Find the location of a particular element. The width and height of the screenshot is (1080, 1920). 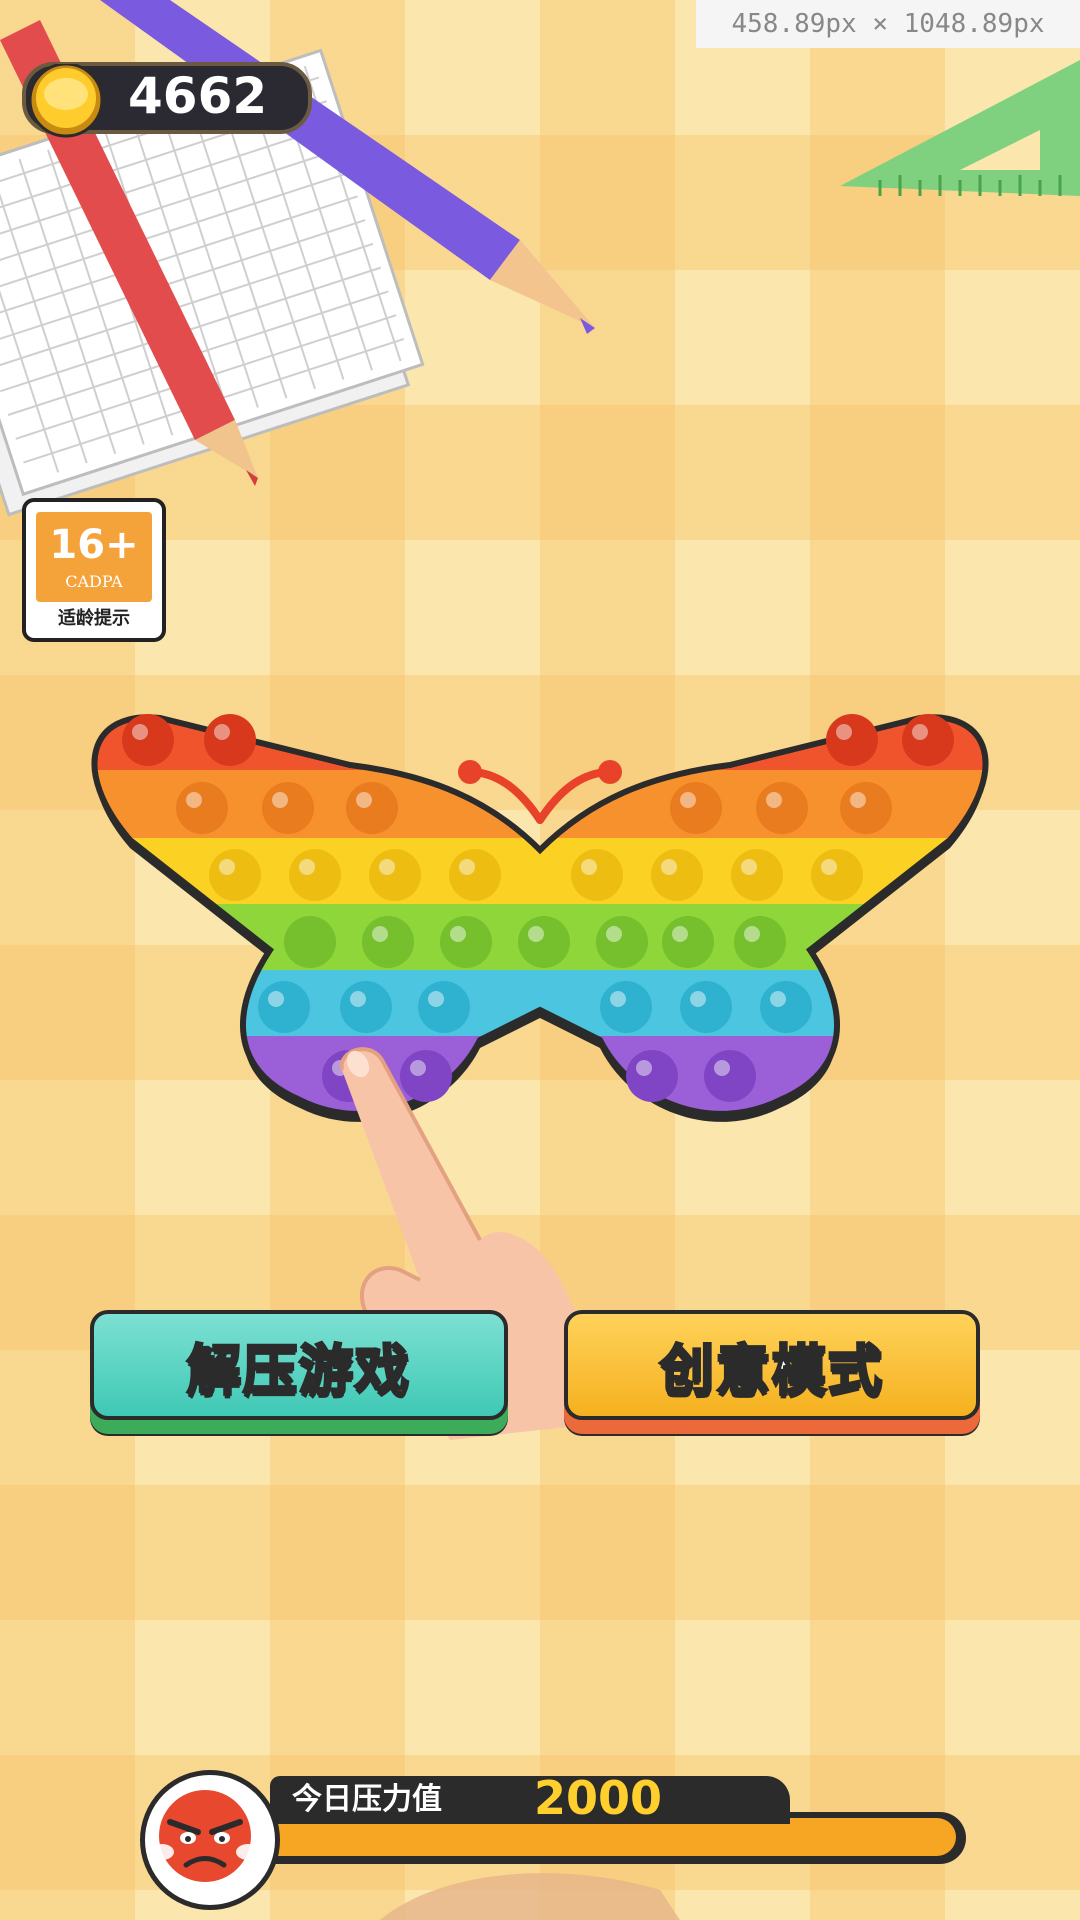

age-rating-number: 16+ is located at coordinates (94, 545).